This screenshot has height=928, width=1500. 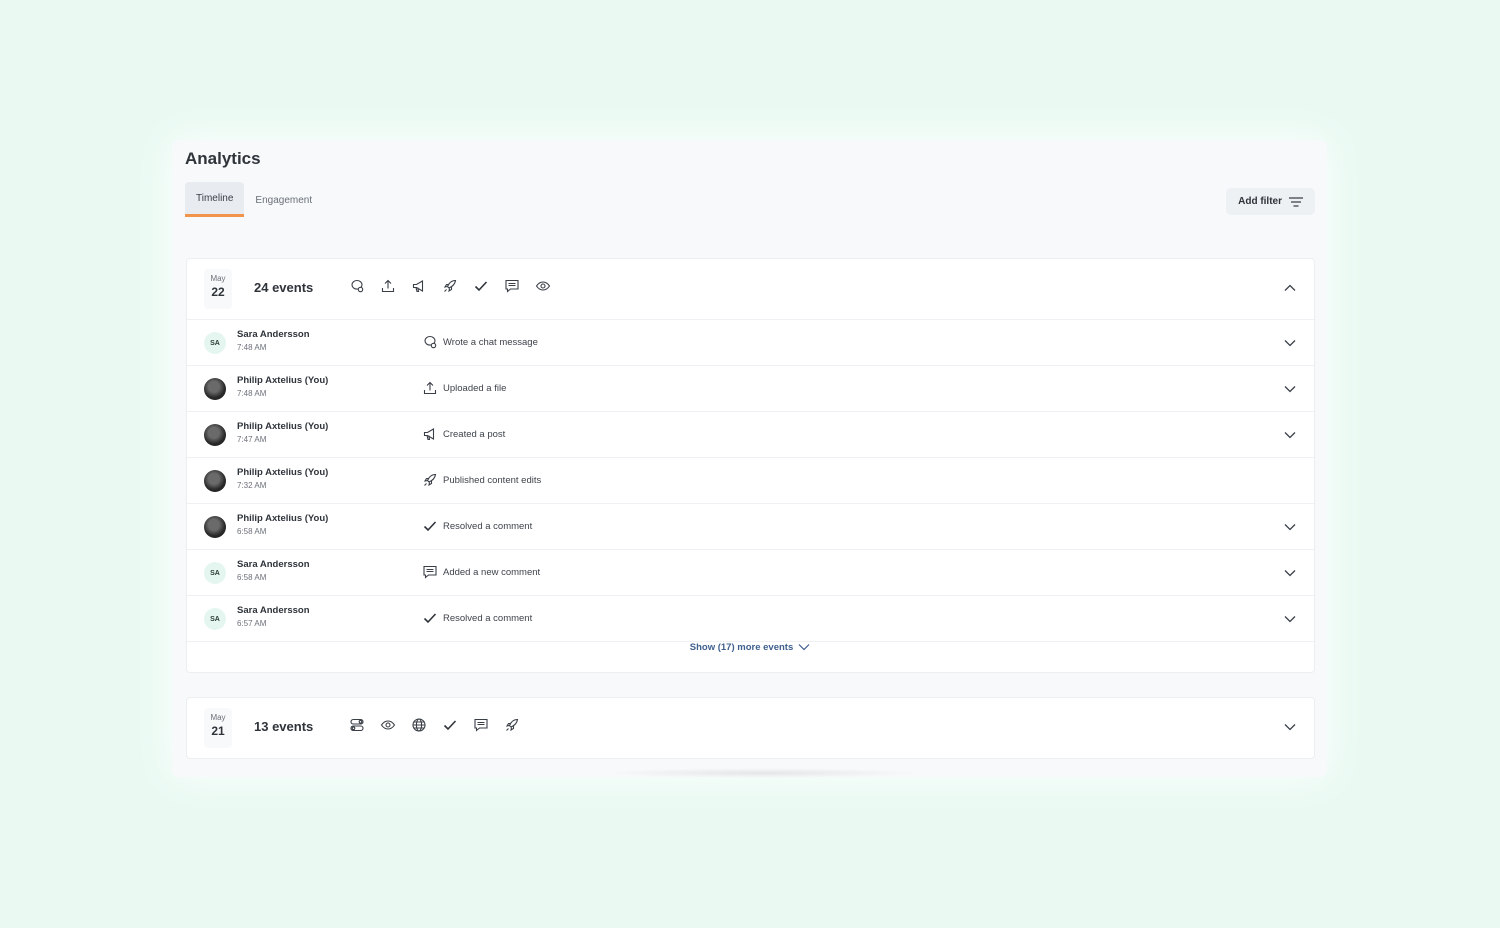 What do you see at coordinates (252, 485) in the screenshot?
I see `event-time: 7:32 AM` at bounding box center [252, 485].